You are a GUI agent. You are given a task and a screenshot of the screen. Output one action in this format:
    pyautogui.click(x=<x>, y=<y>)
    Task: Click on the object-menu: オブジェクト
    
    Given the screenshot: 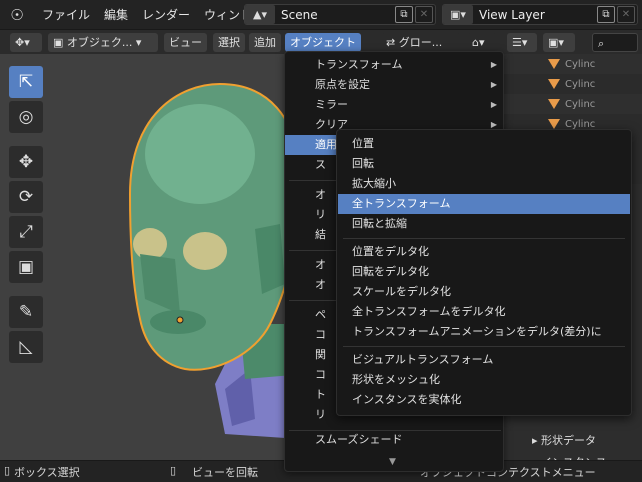 What is the action you would take?
    pyautogui.click(x=323, y=42)
    